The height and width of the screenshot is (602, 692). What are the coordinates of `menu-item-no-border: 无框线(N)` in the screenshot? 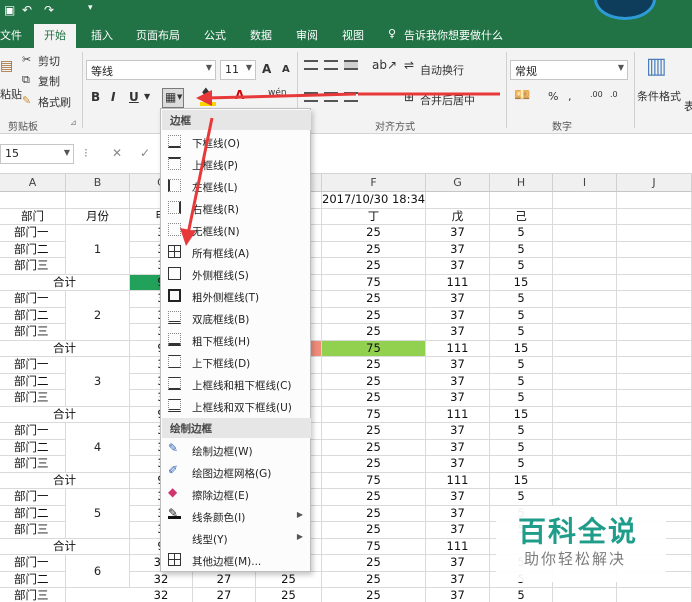 It's located at (236, 230).